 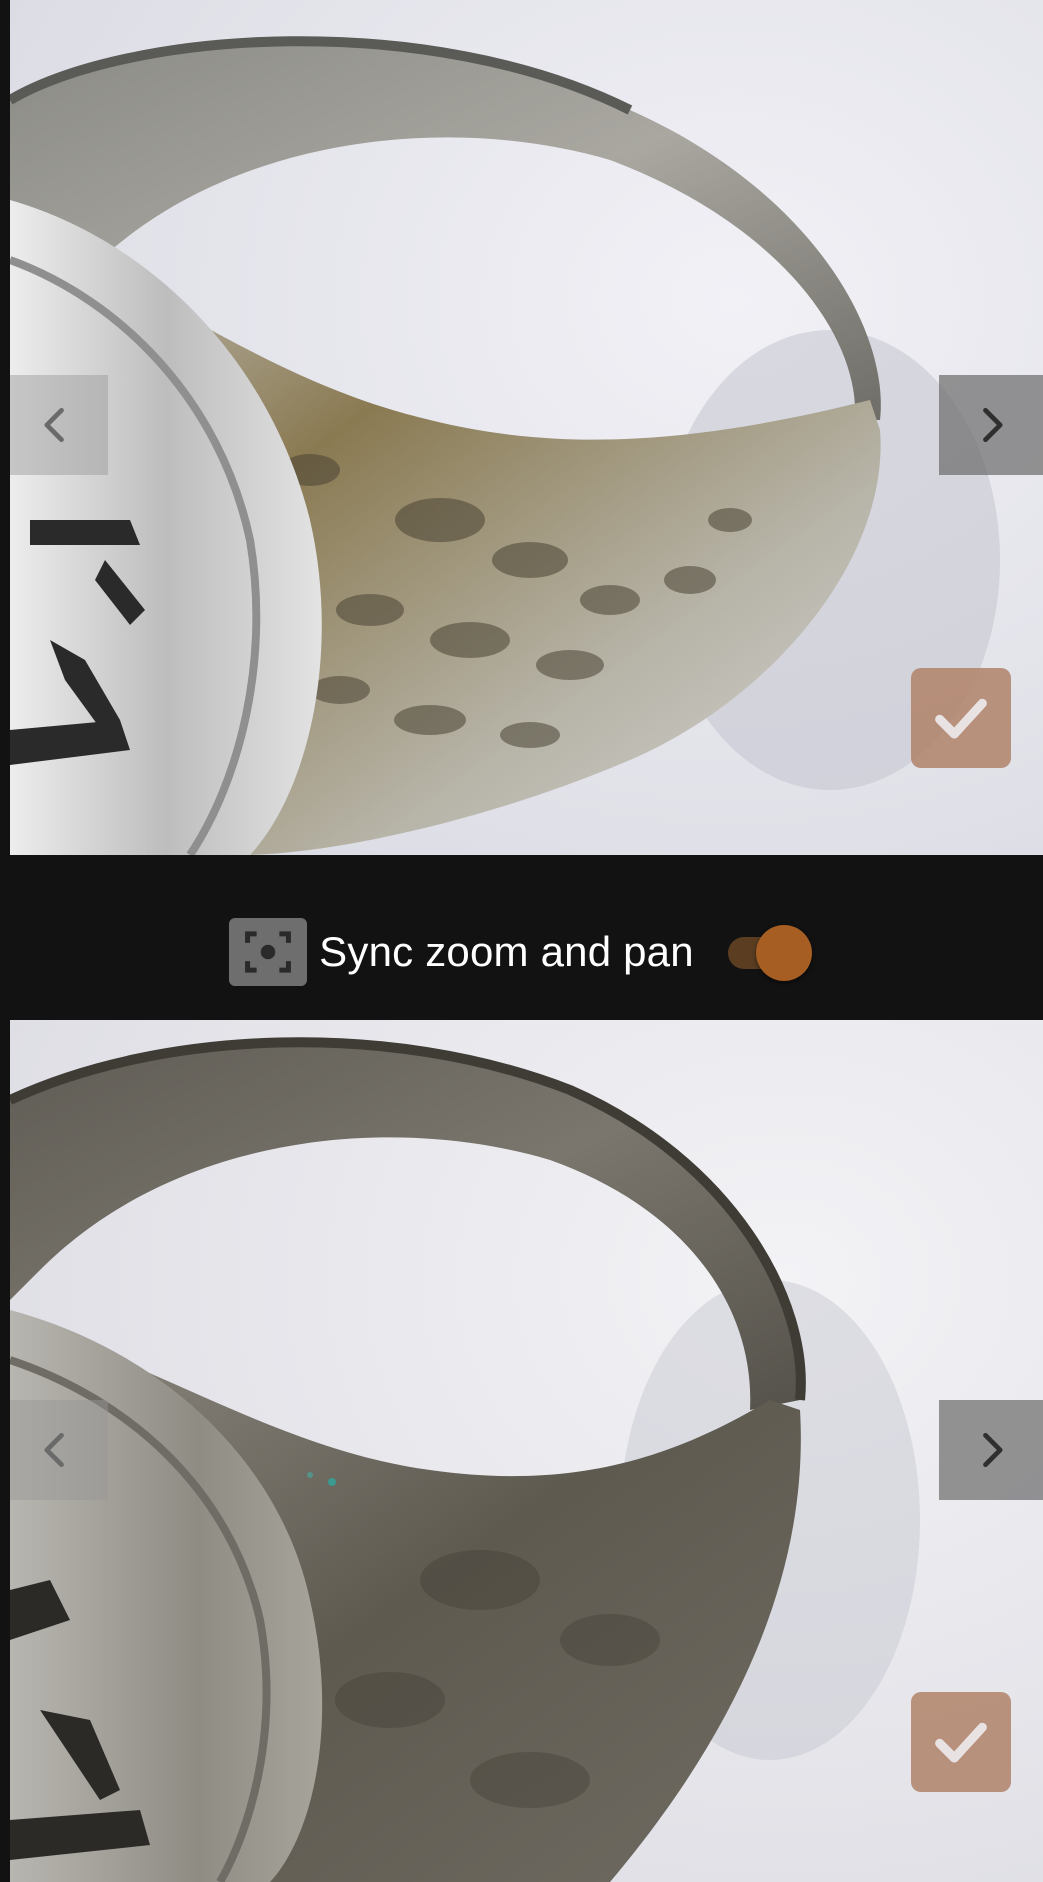 What do you see at coordinates (783, 952) in the screenshot?
I see `toggle-thumb` at bounding box center [783, 952].